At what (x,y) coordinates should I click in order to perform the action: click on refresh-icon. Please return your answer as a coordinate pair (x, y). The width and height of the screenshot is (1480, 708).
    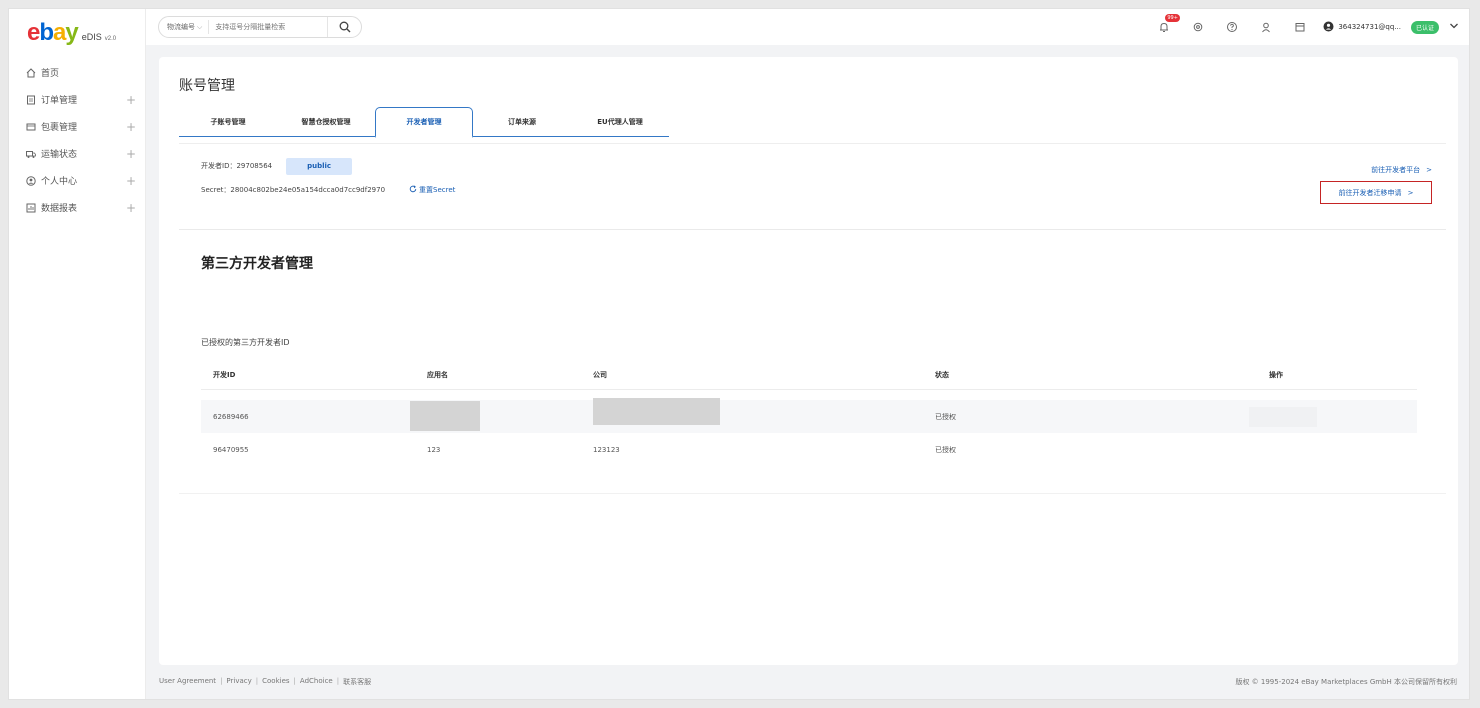
    Looking at the image, I should click on (413, 190).